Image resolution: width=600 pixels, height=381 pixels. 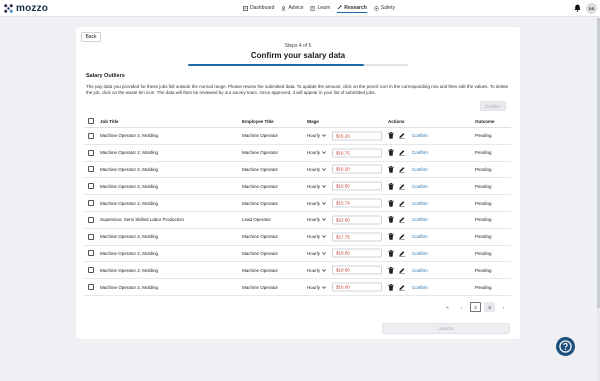 What do you see at coordinates (446, 328) in the screenshot?
I see `submit-button: Submit` at bounding box center [446, 328].